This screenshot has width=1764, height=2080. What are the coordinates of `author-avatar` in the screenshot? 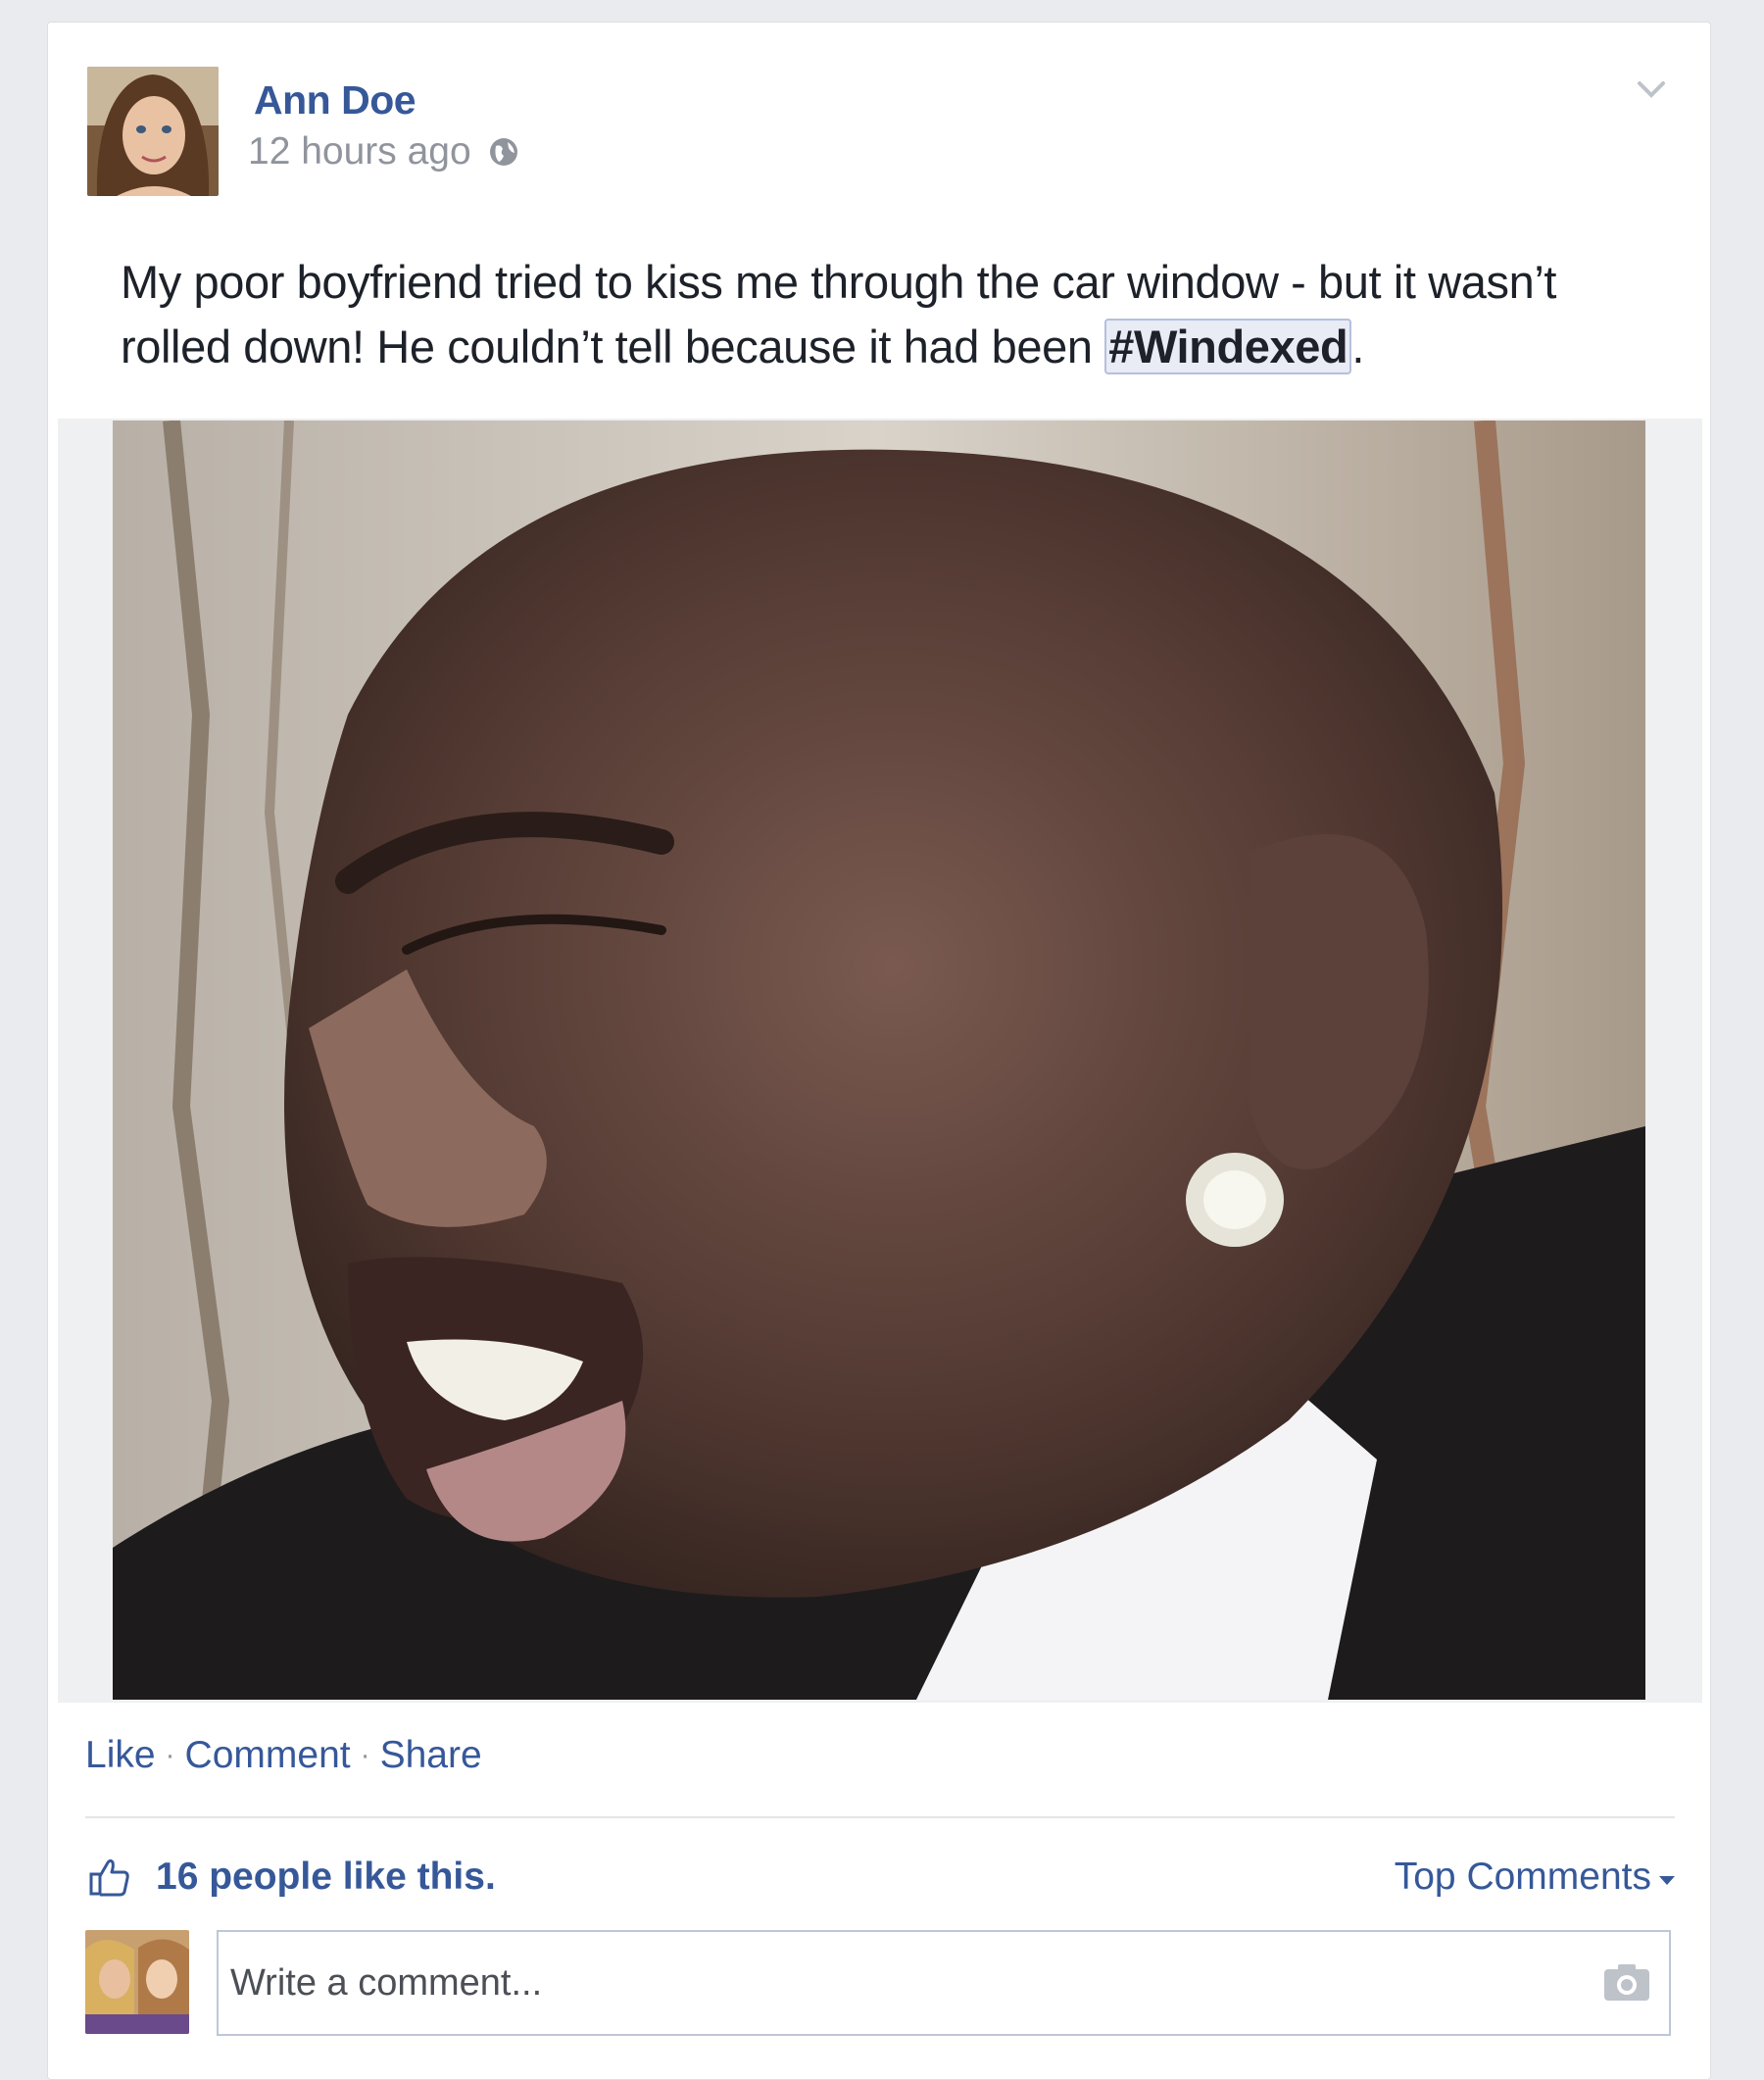 It's located at (153, 131).